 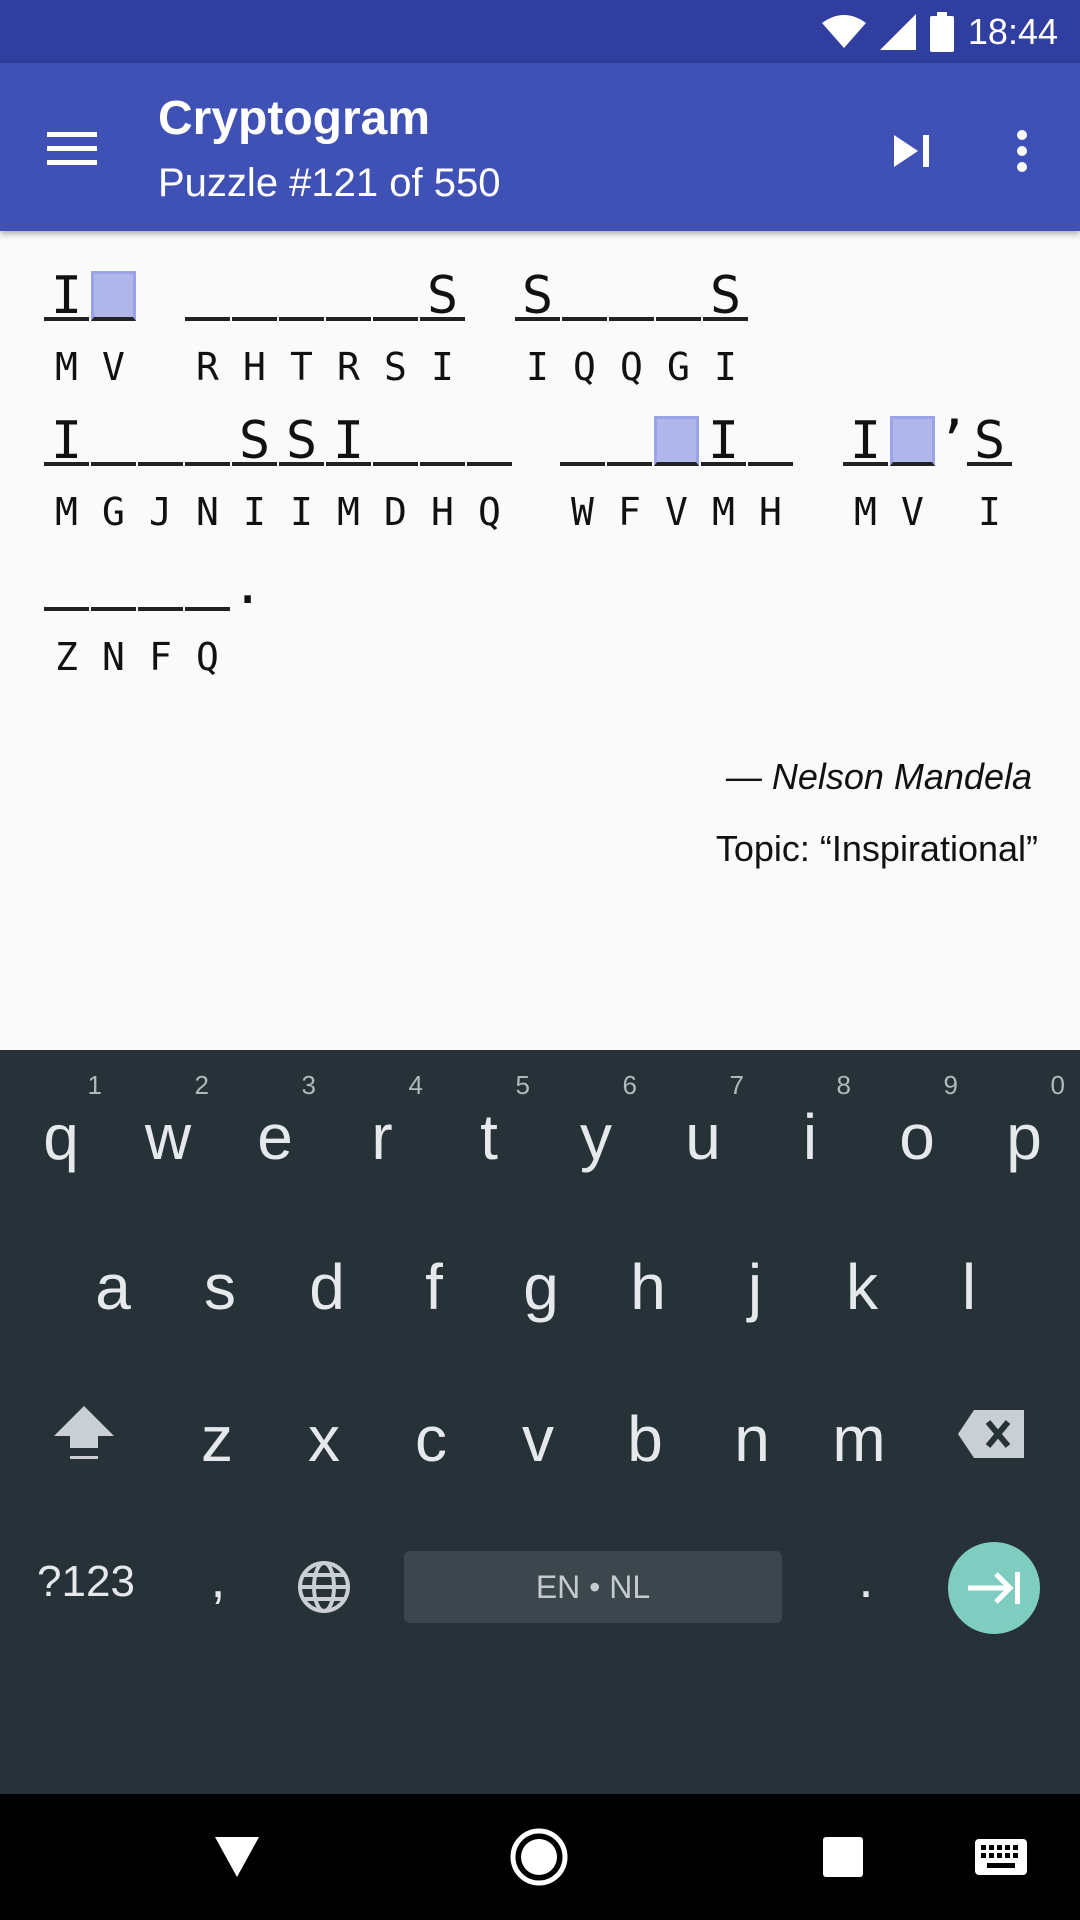 I want to click on app-subtitle: Puzzle #121 of 550, so click(x=329, y=183).